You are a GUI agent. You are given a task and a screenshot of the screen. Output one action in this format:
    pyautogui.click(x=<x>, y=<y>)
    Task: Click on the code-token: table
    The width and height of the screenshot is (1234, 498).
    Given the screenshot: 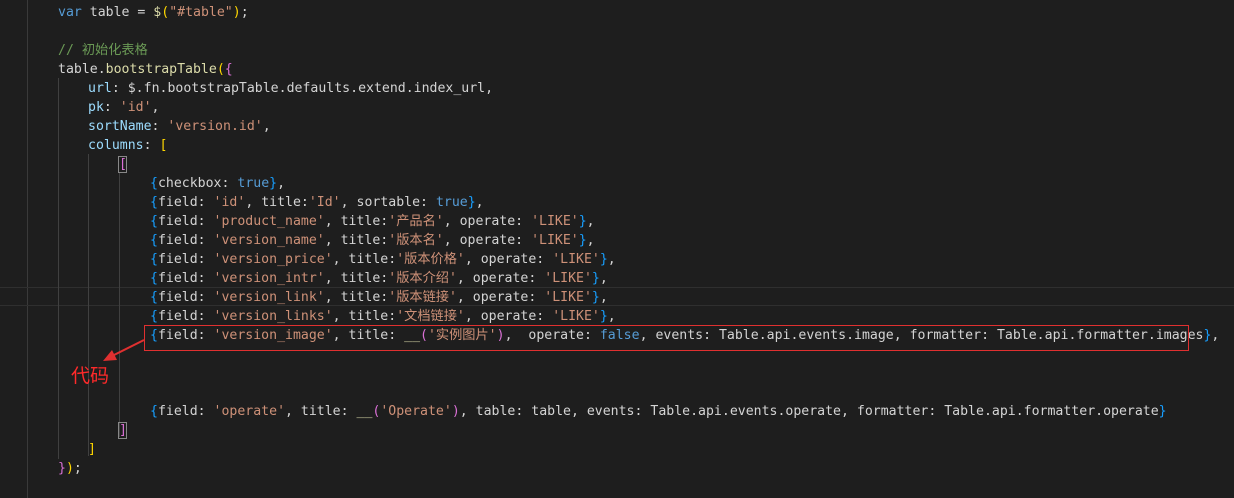 What is the action you would take?
    pyautogui.click(x=495, y=411)
    